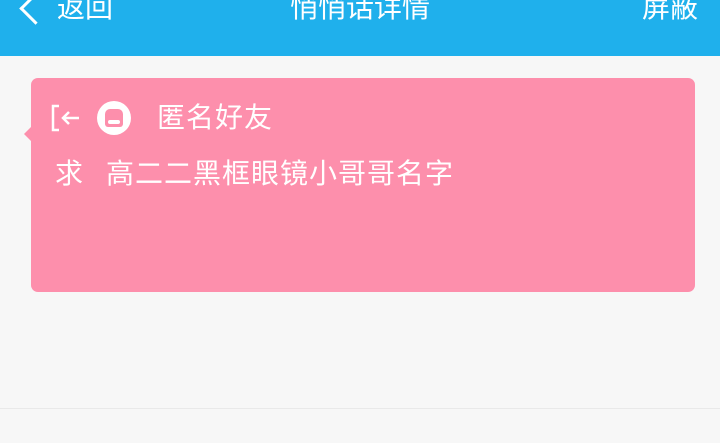 The image size is (720, 443). What do you see at coordinates (359, 12) in the screenshot?
I see `page-title: 悄悄话详情` at bounding box center [359, 12].